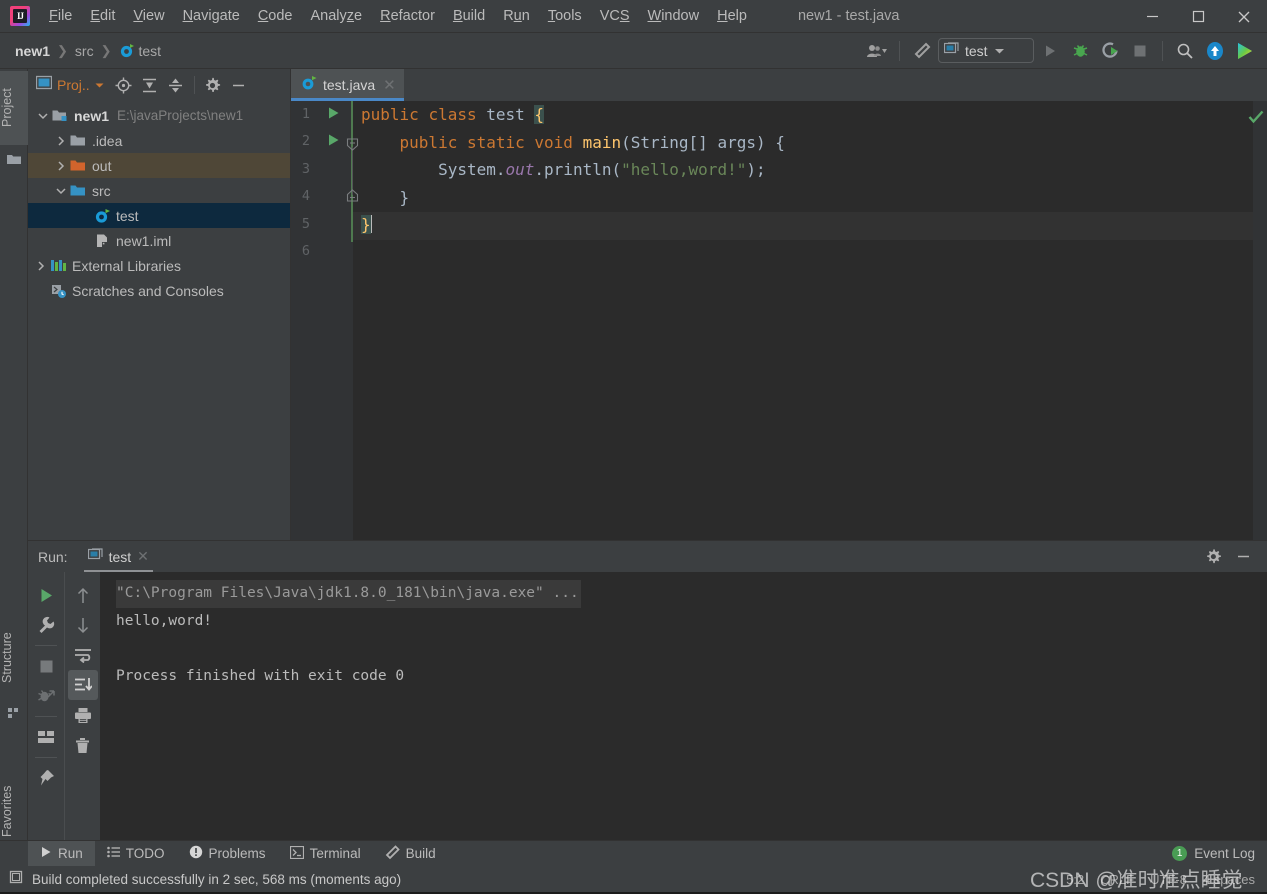 Image resolution: width=1267 pixels, height=894 pixels. Describe the element at coordinates (150, 85) in the screenshot. I see `expand-all-icon` at that location.